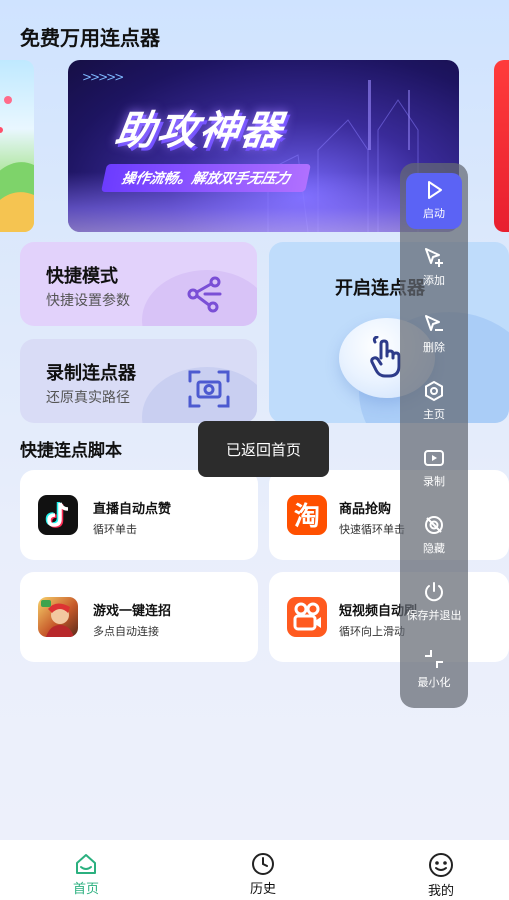 This screenshot has height=900, width=509. I want to click on nav-label: 首页, so click(85, 889).